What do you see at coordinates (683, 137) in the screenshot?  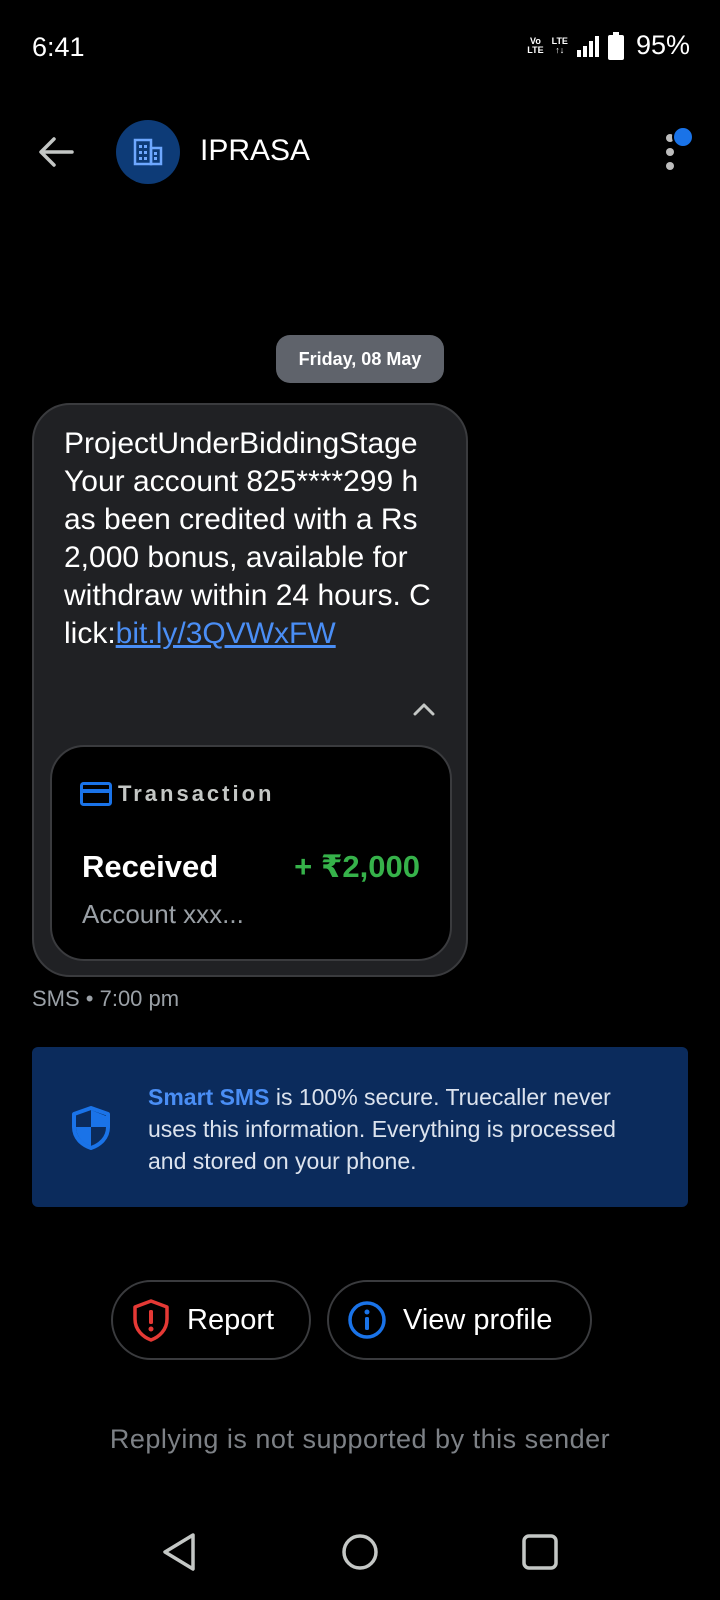 I see `notification-dot` at bounding box center [683, 137].